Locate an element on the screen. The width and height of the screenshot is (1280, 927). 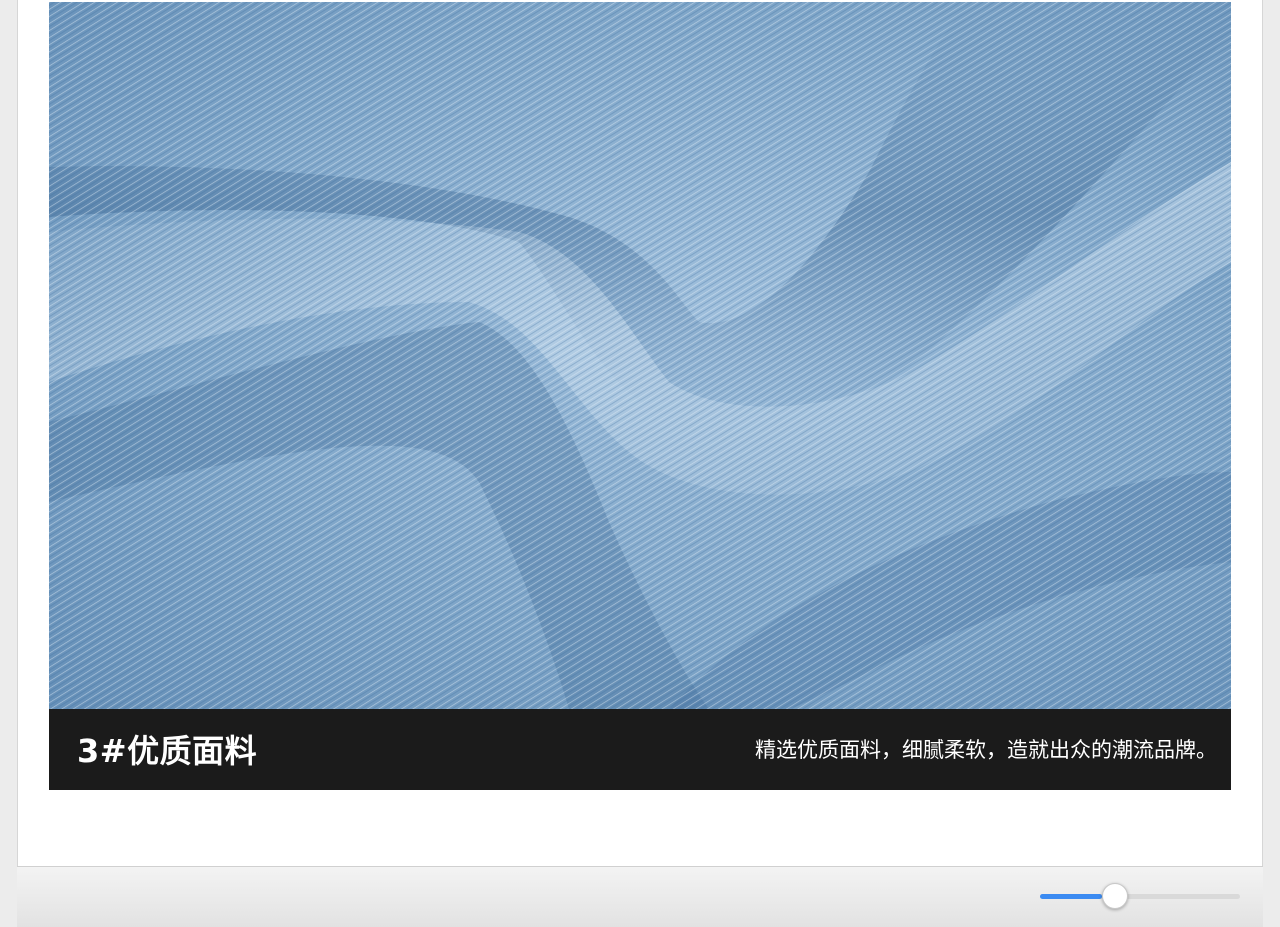
caption-title: 3#优质面料 is located at coordinates (167, 751).